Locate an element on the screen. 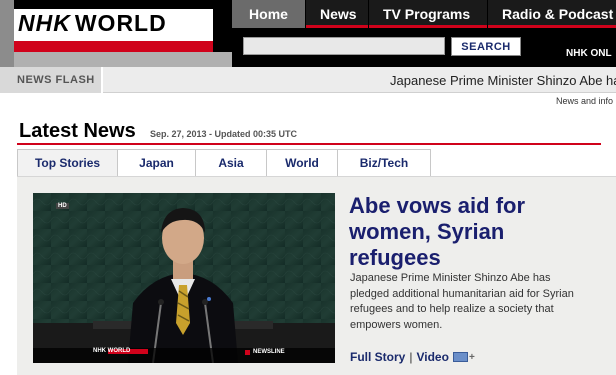 The image size is (616, 375). hd-badge: HD is located at coordinates (62, 206).